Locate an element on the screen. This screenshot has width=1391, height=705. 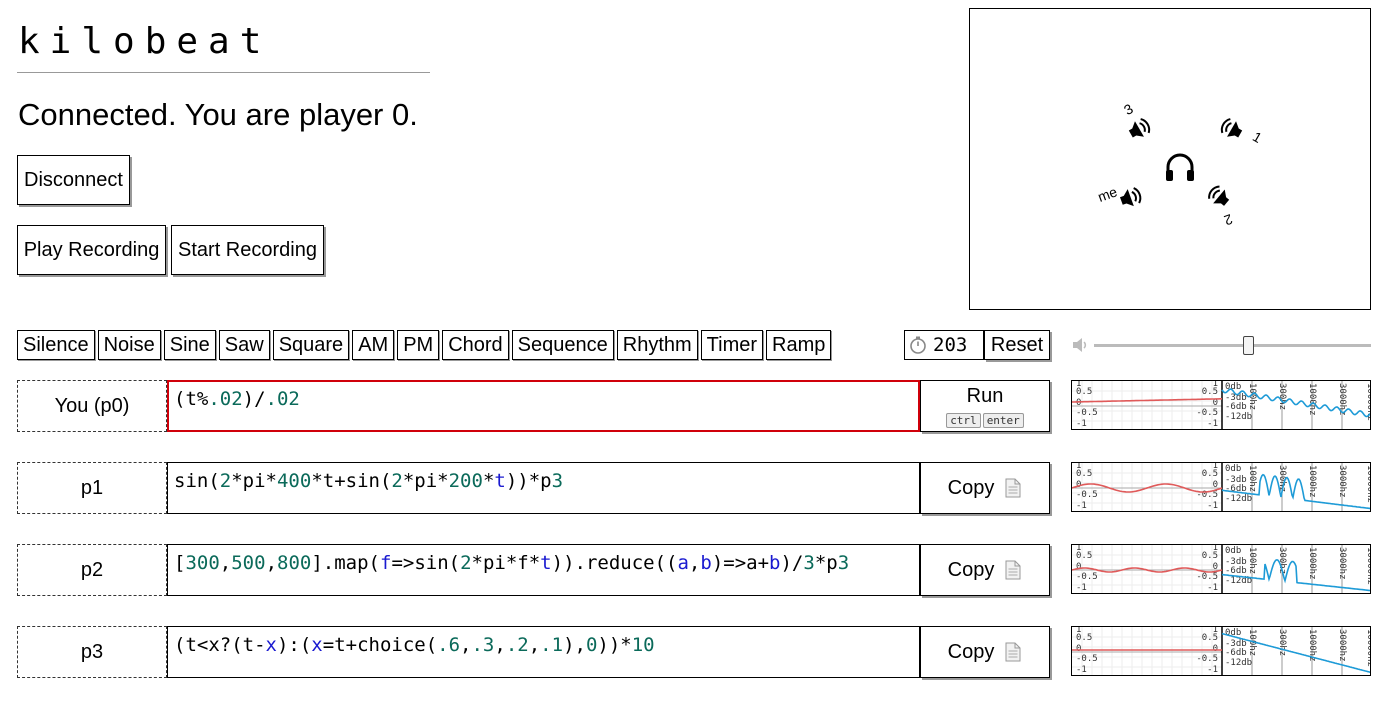
preset-square-button: Square is located at coordinates (311, 345).